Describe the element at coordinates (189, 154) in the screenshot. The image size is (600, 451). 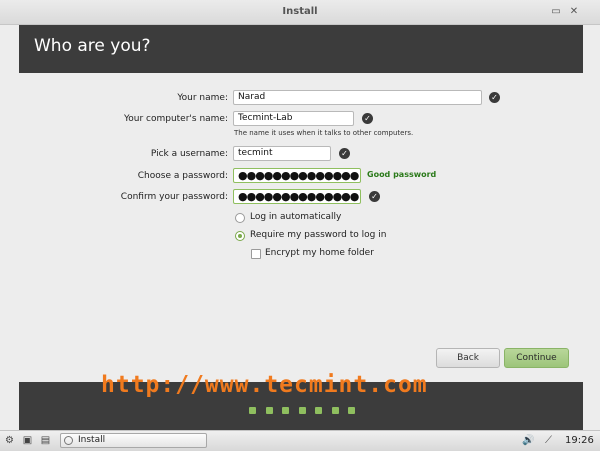
I see `username-label: Pick a username:` at that location.